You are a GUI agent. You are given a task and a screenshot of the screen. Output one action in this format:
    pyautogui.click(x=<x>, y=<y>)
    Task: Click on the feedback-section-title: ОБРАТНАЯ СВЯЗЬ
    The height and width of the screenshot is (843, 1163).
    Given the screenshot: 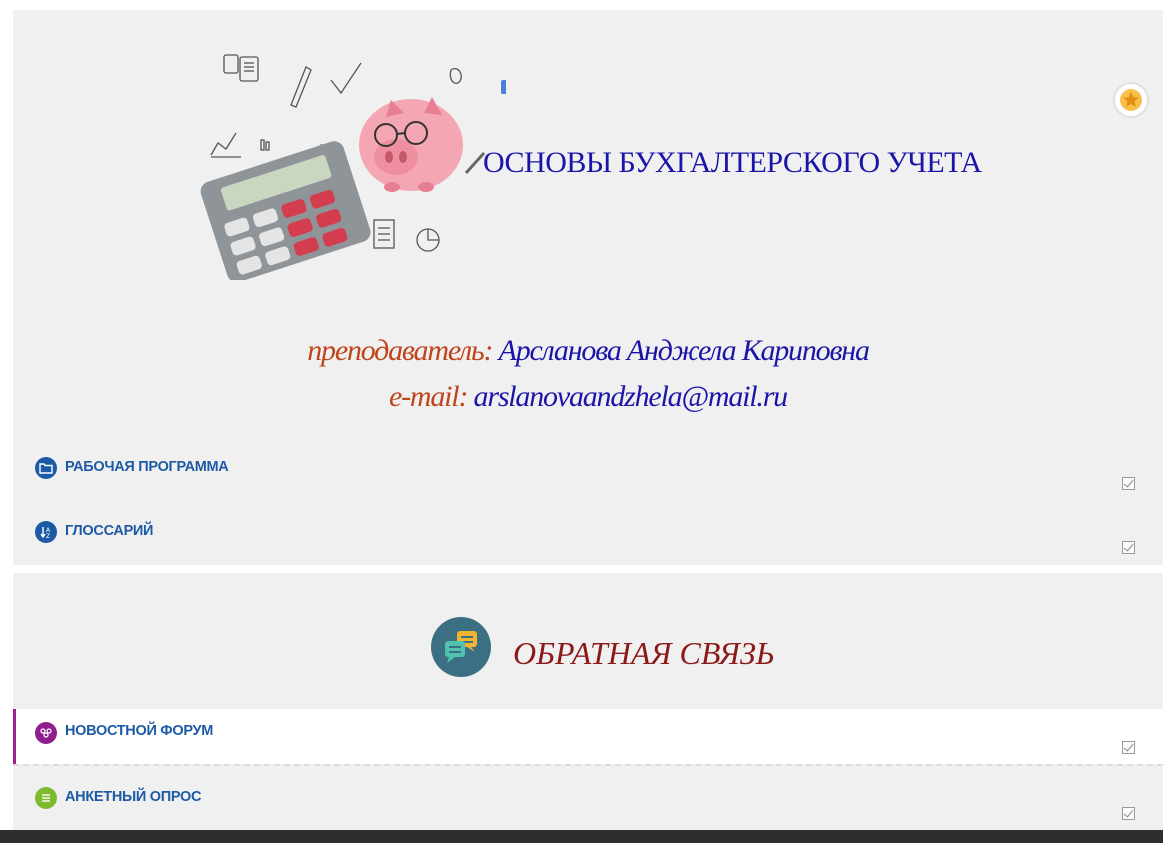 What is the action you would take?
    pyautogui.click(x=644, y=653)
    